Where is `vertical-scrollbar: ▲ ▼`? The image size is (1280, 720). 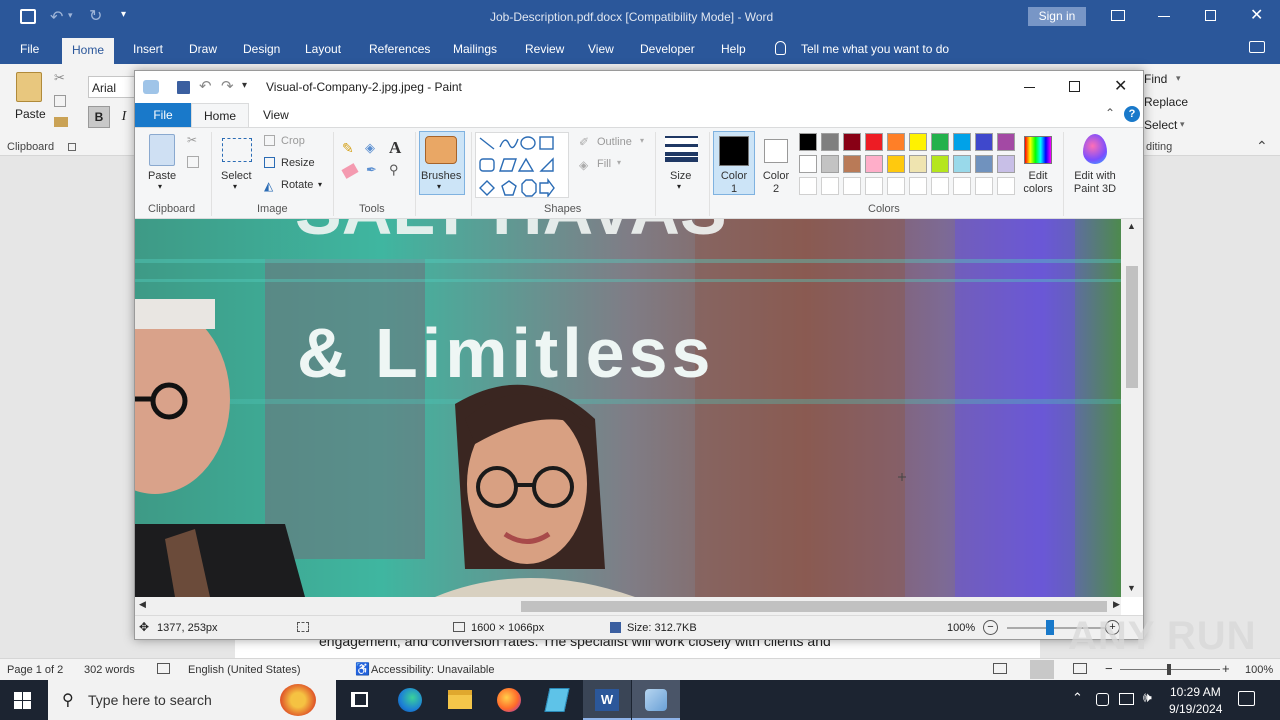 vertical-scrollbar: ▲ ▼ is located at coordinates (1132, 408).